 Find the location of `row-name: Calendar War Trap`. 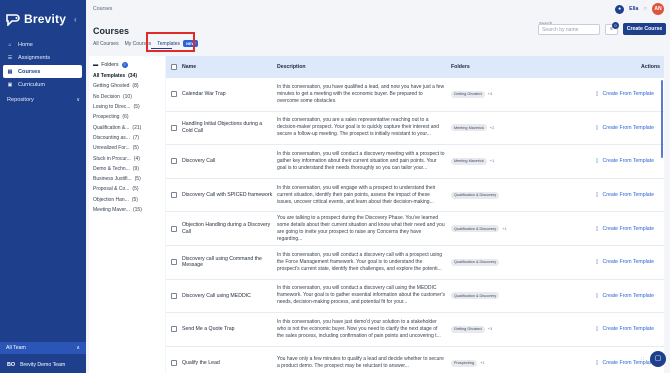

row-name: Calendar War Trap is located at coordinates (204, 94).